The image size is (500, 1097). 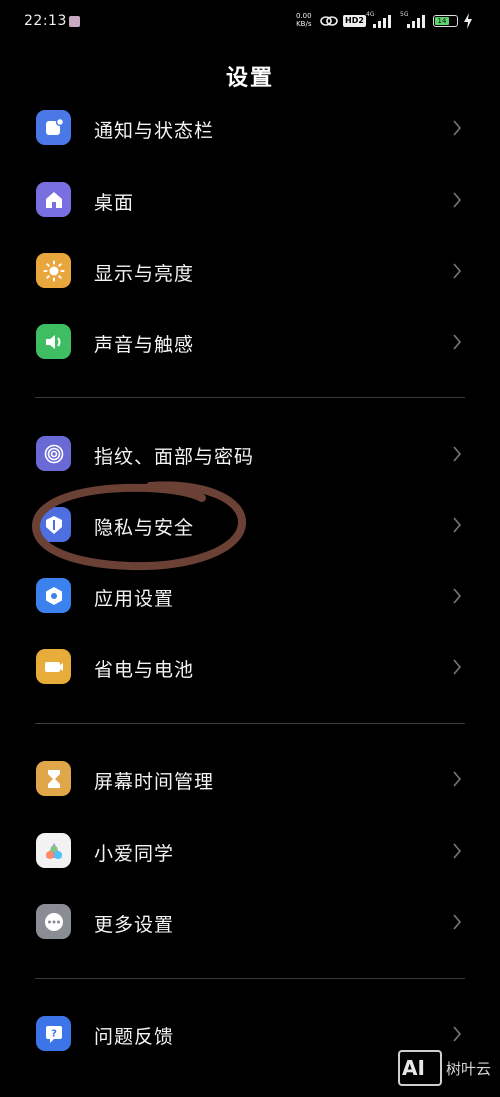 I want to click on notification-app-icon, so click(x=74, y=21).